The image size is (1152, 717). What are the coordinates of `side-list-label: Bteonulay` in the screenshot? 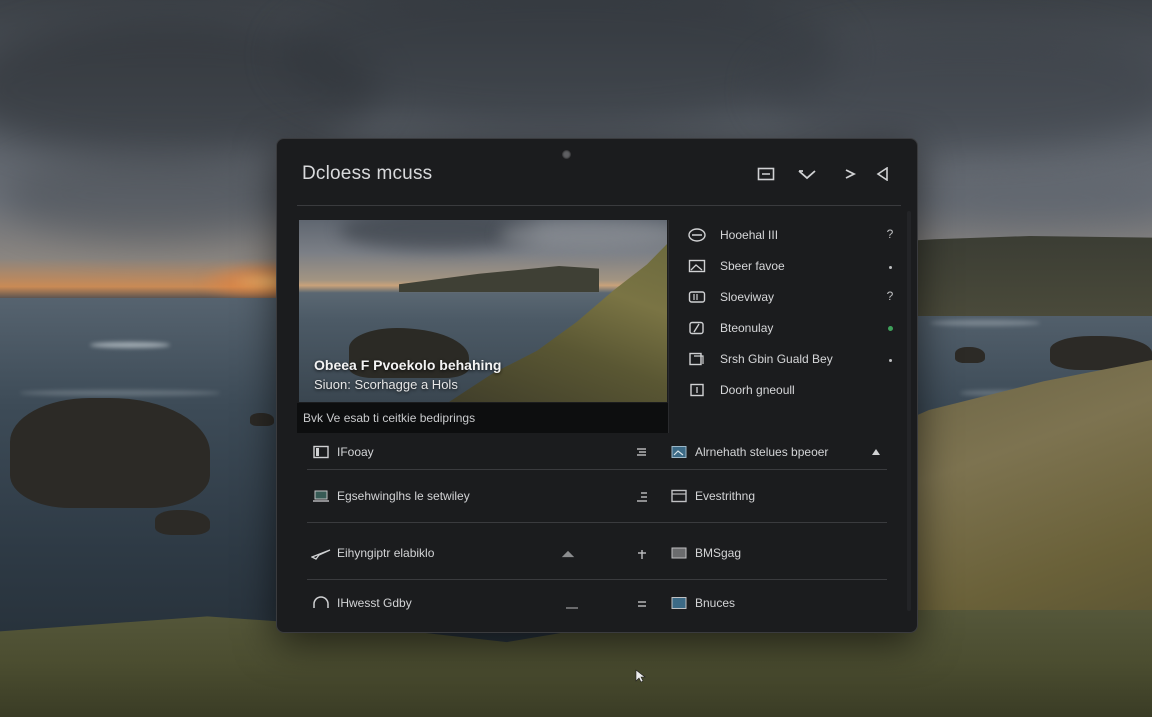 It's located at (747, 327).